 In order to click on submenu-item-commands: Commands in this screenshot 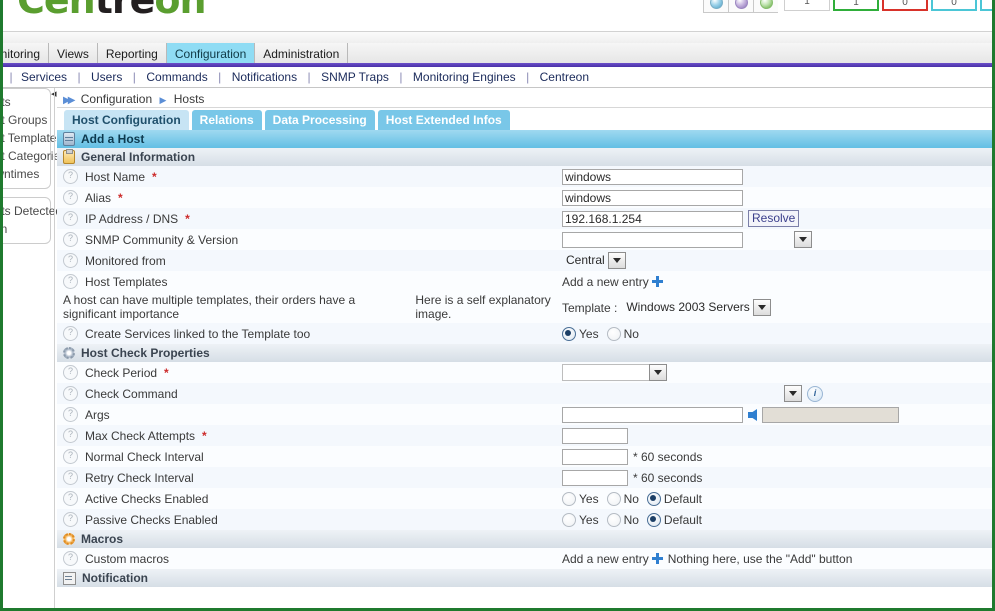, I will do `click(176, 77)`.